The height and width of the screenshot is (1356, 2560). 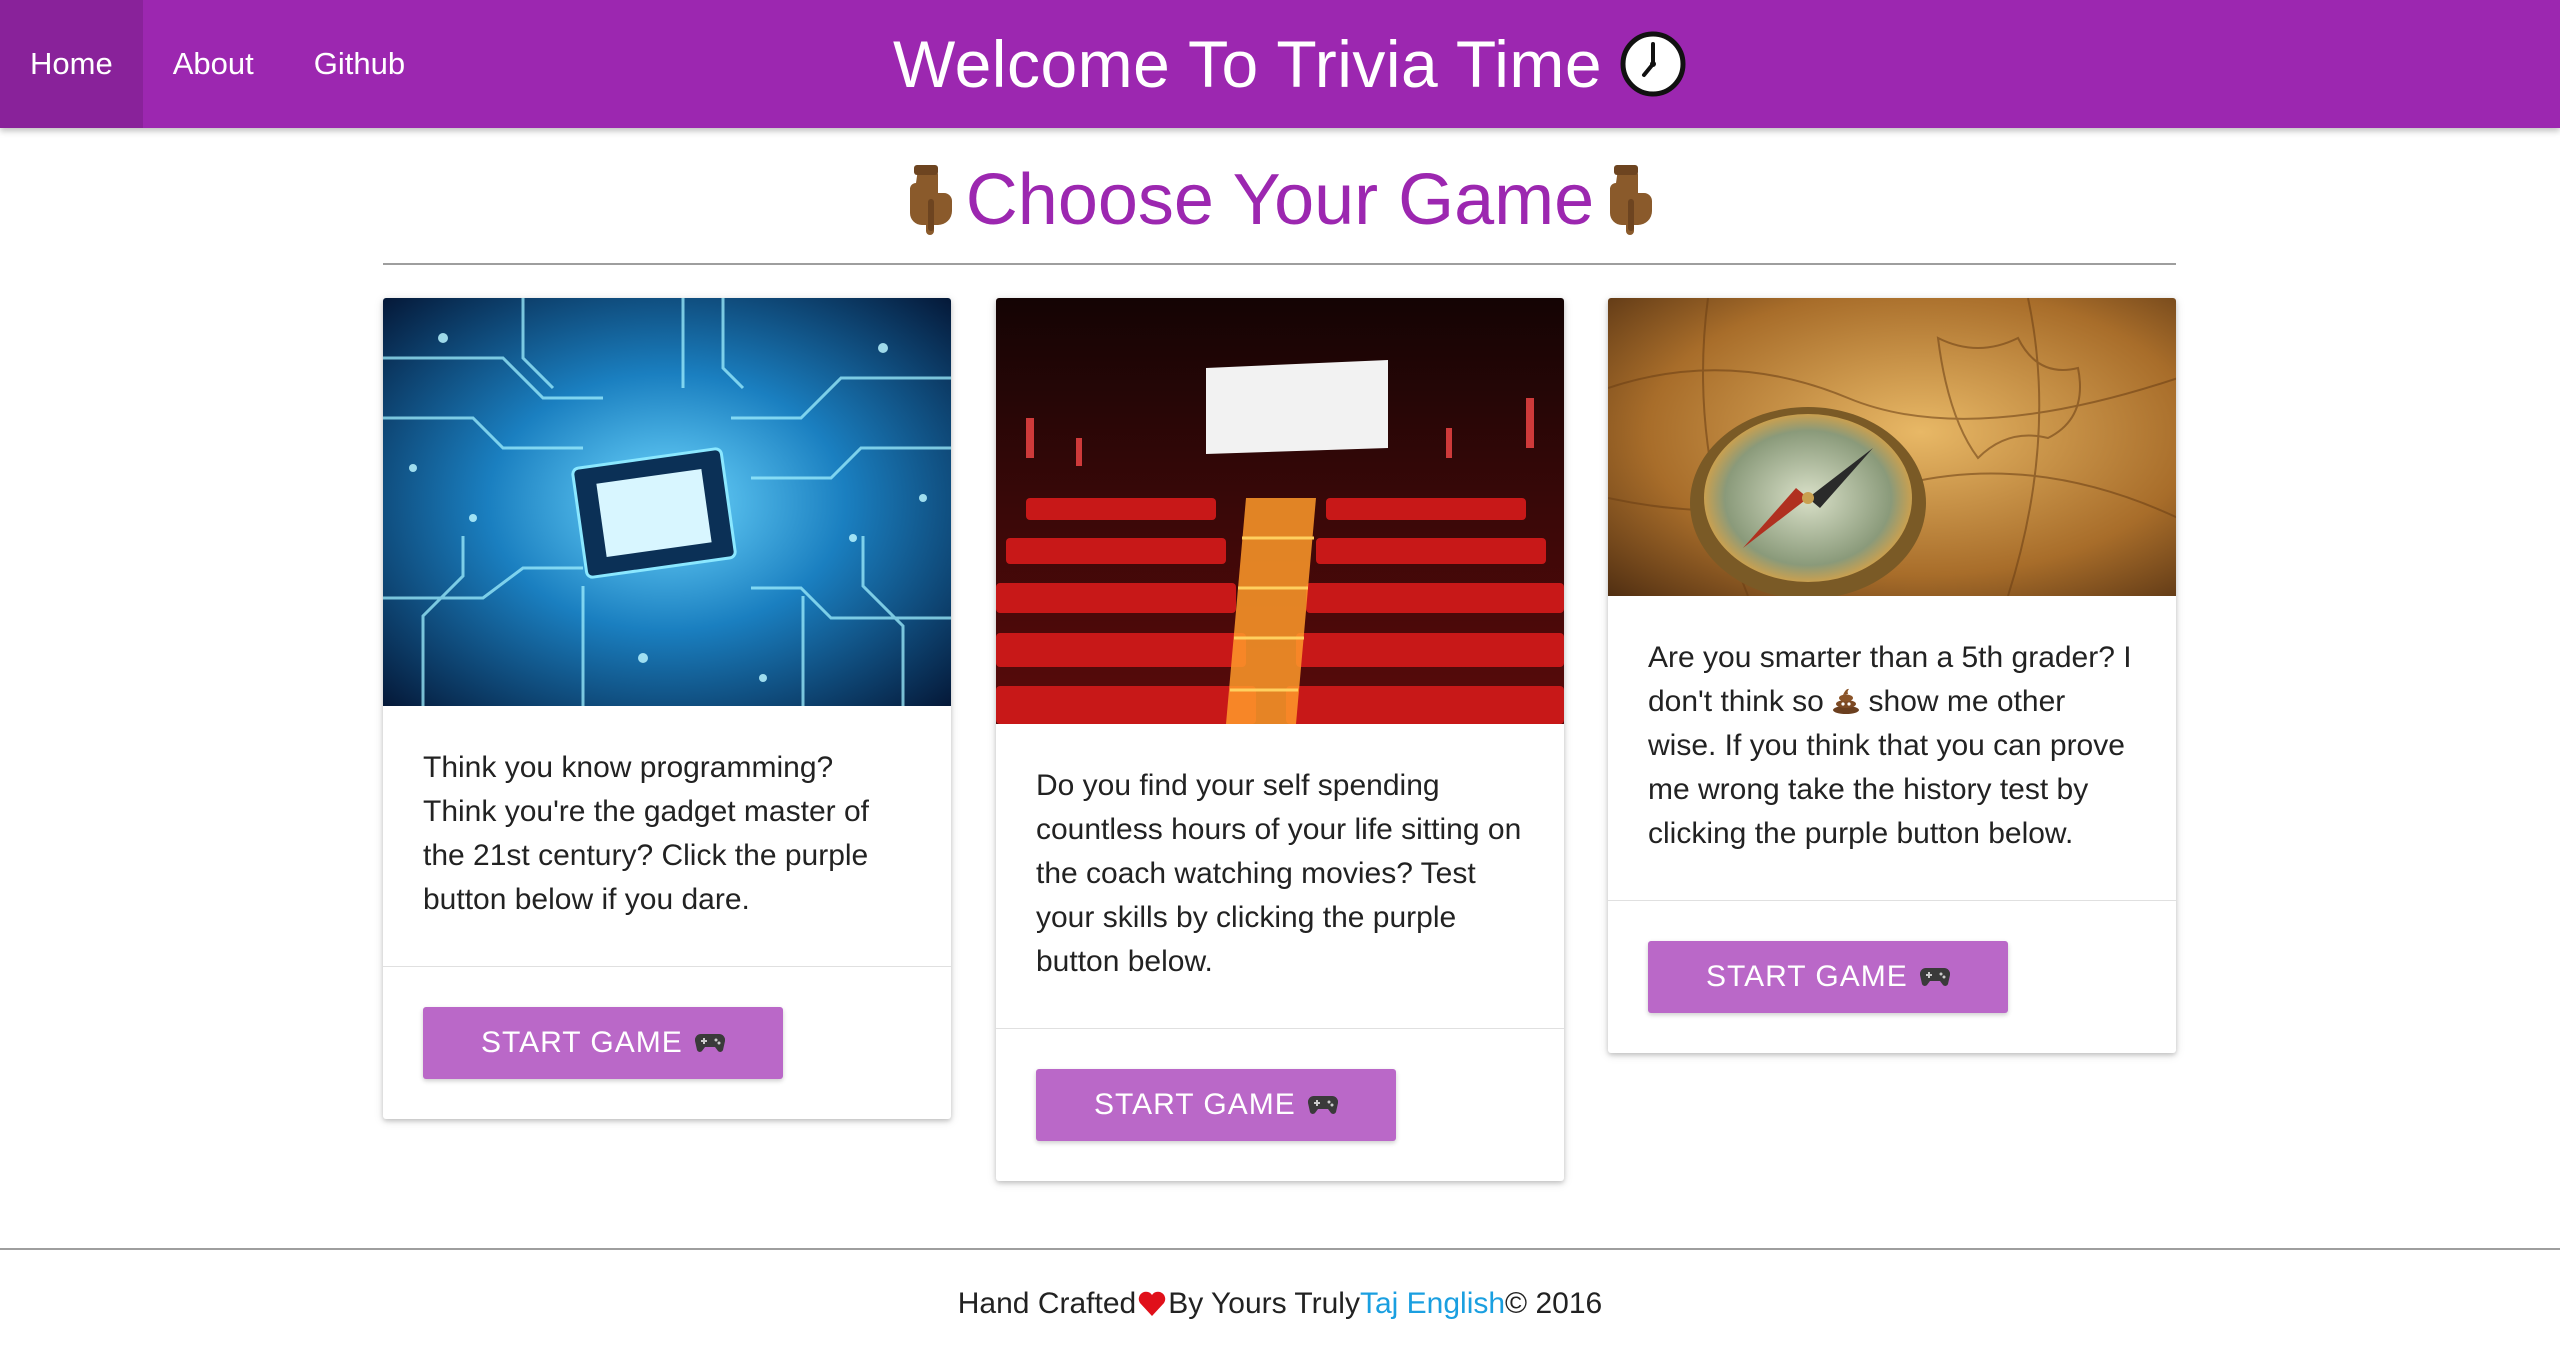 I want to click on compass-map-image, so click(x=1892, y=447).